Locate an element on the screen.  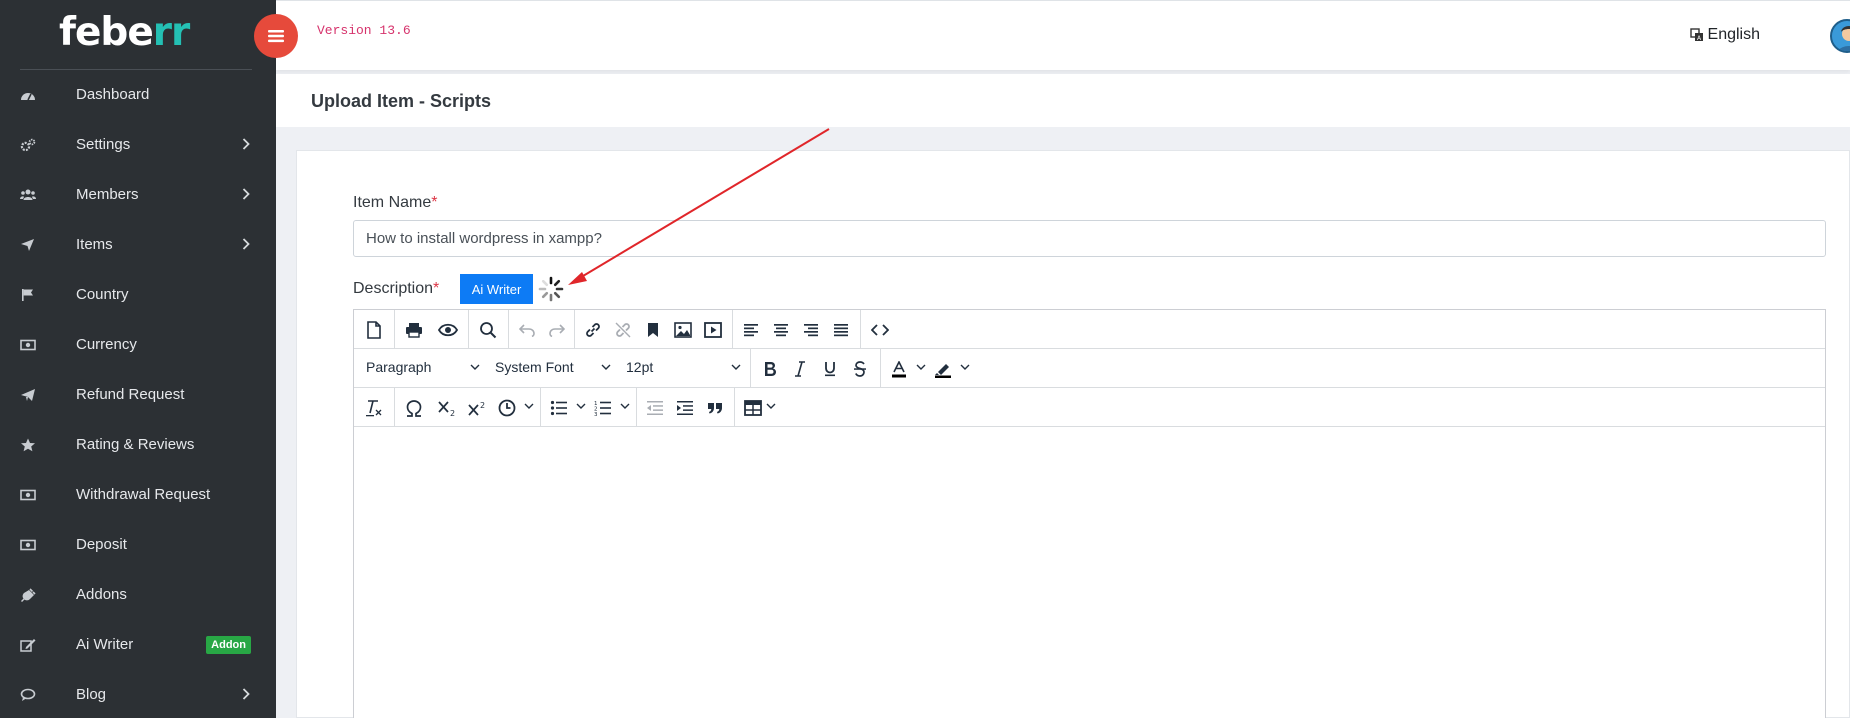
bullet-list-icon is located at coordinates (558, 408).